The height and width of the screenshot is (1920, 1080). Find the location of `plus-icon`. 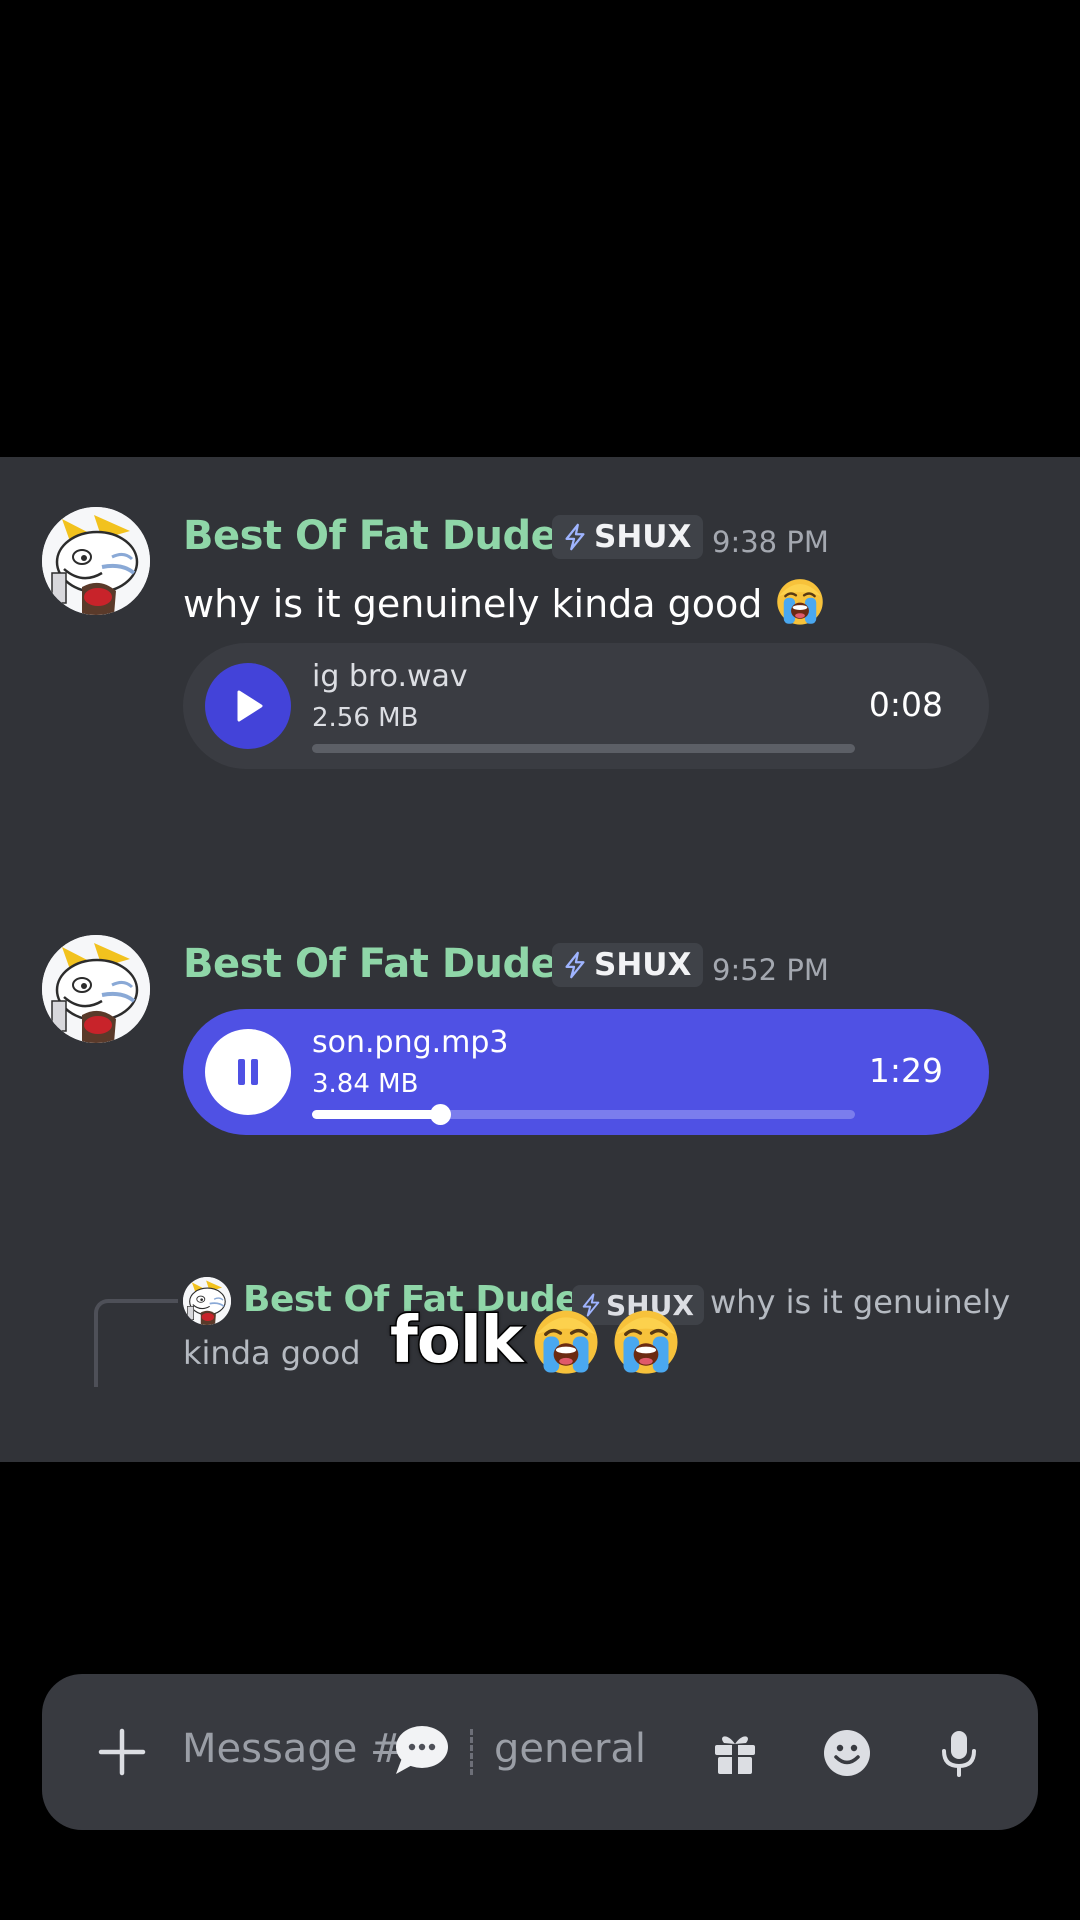

plus-icon is located at coordinates (122, 1752).